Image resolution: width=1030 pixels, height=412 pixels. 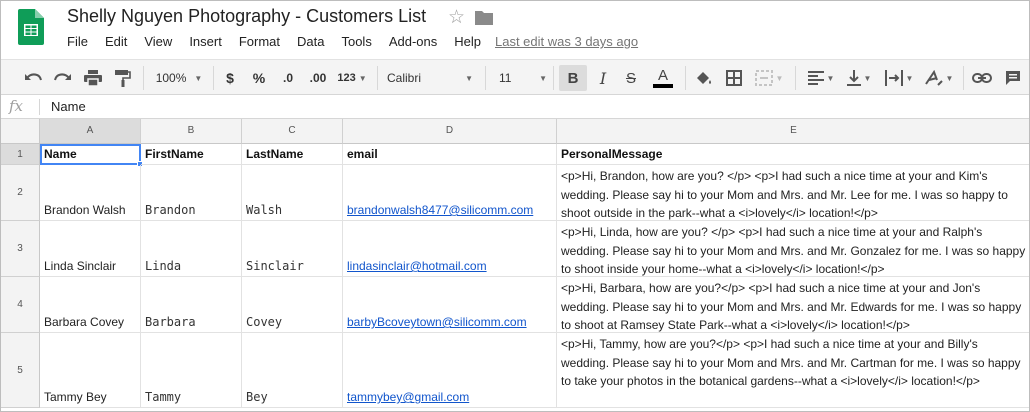 What do you see at coordinates (467, 42) in the screenshot?
I see `menu-help: Help` at bounding box center [467, 42].